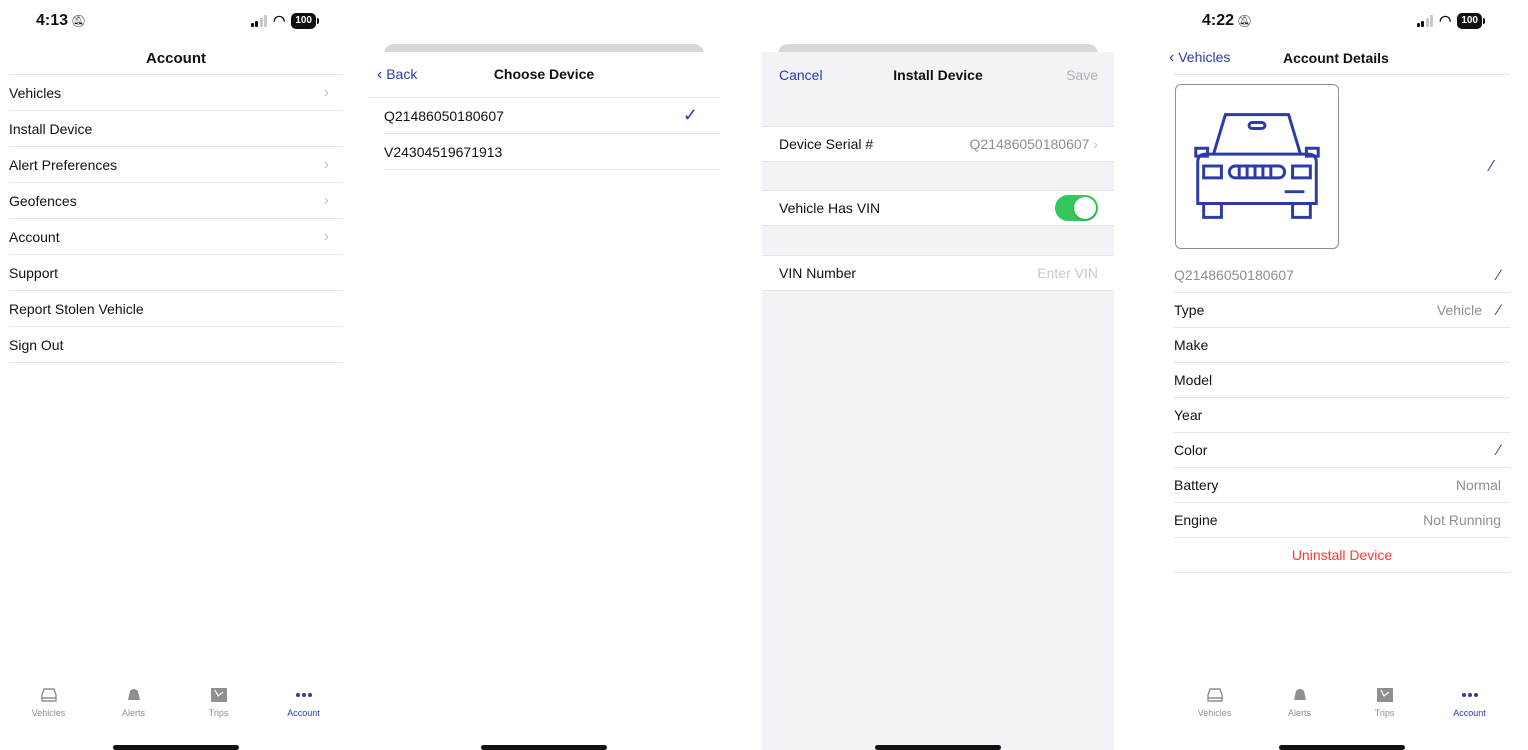 The height and width of the screenshot is (750, 1528). I want to click on list-item: Sign Out, so click(176, 345).